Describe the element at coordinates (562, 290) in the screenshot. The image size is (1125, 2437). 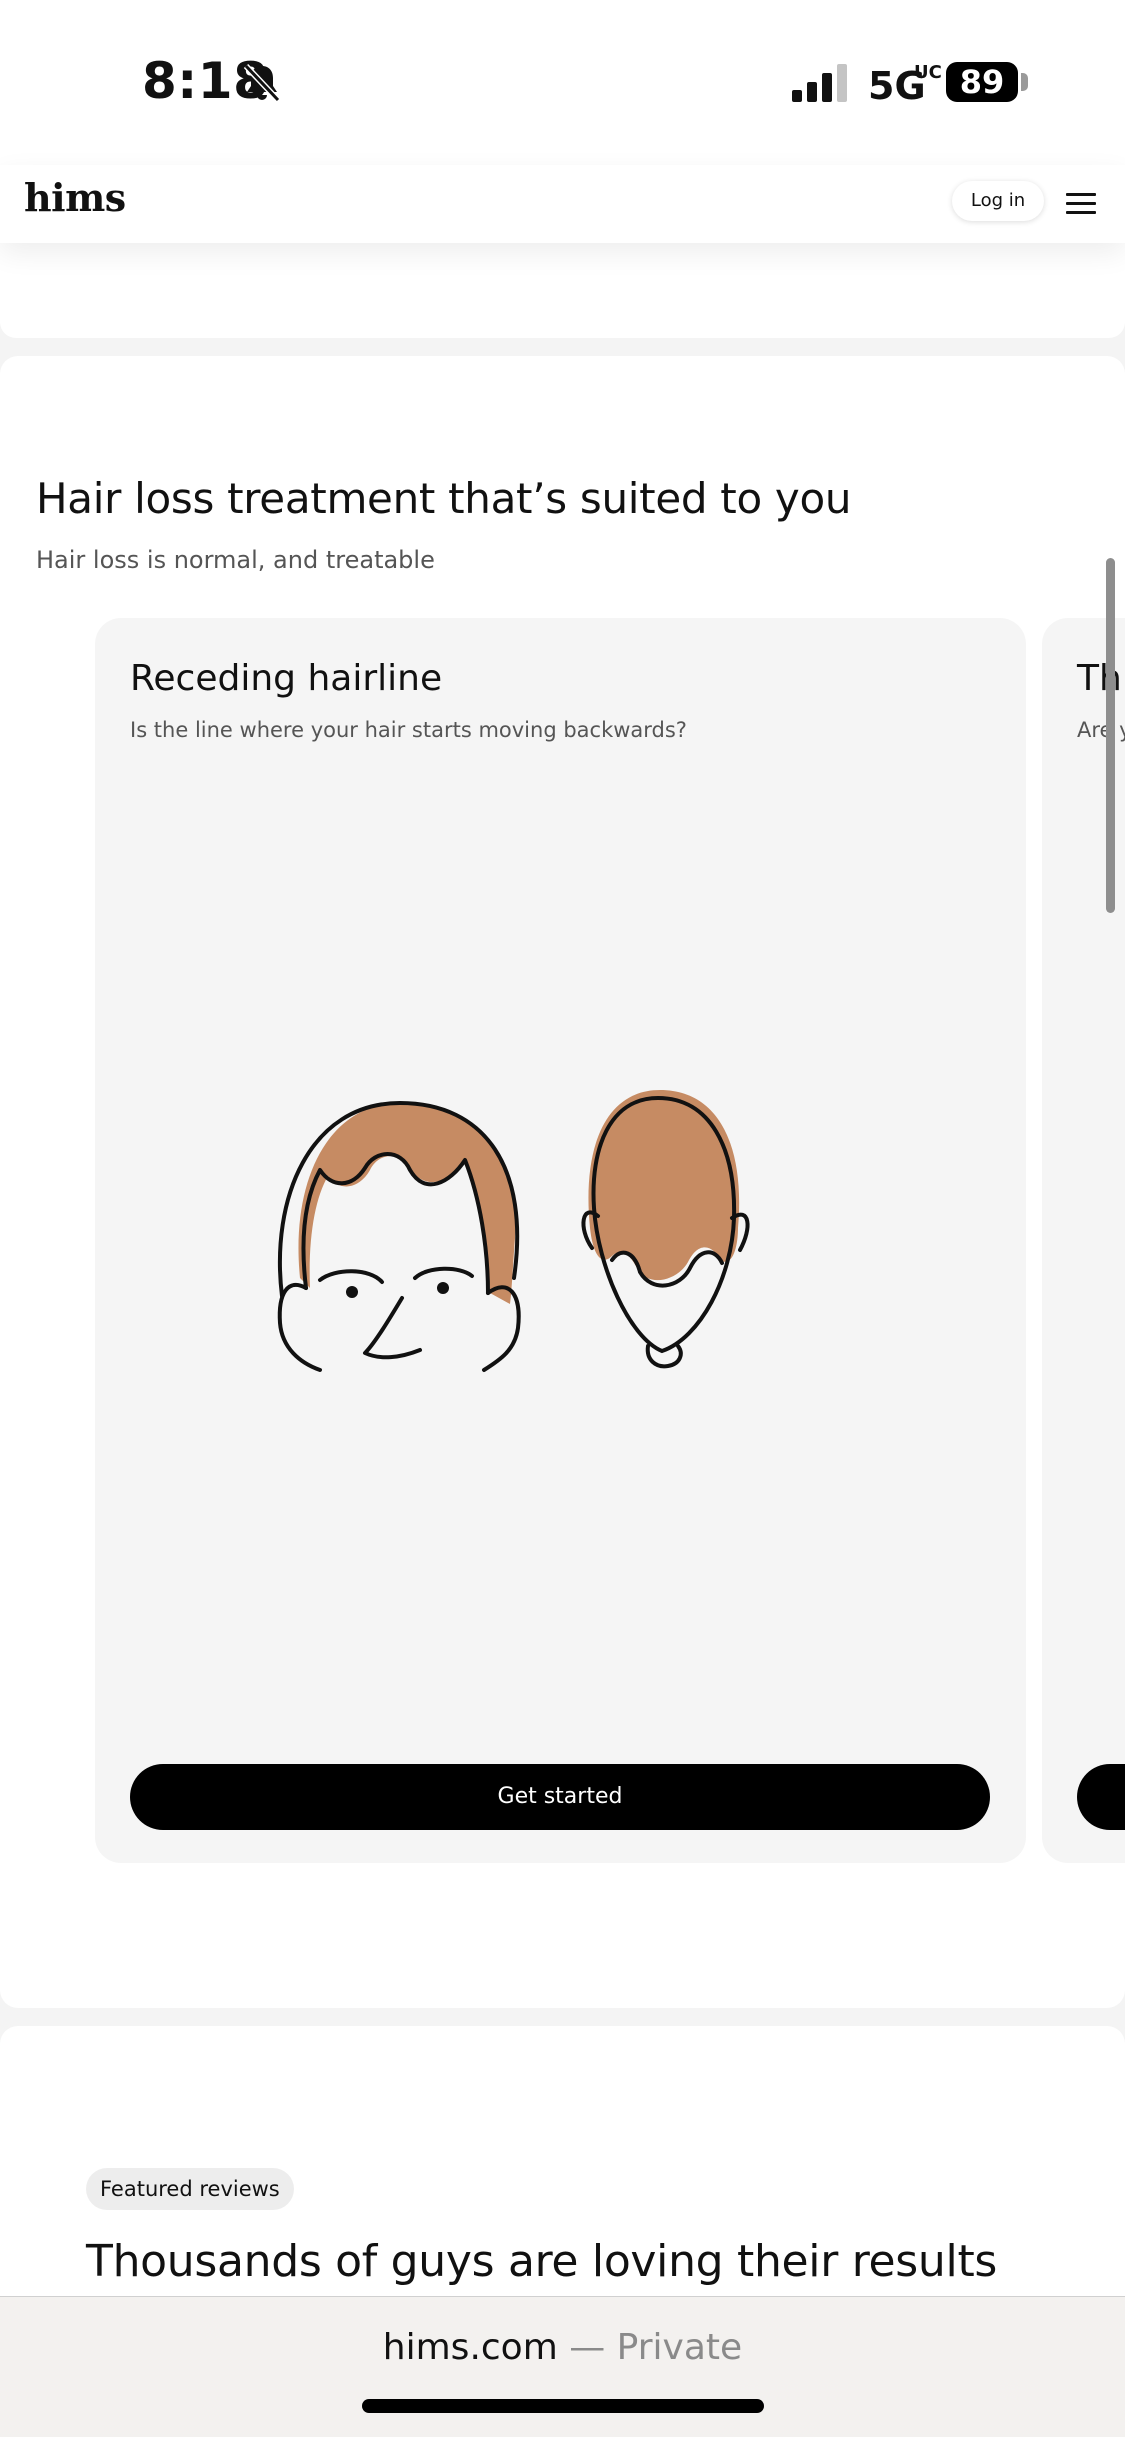
I see `previous-section-bottom` at that location.